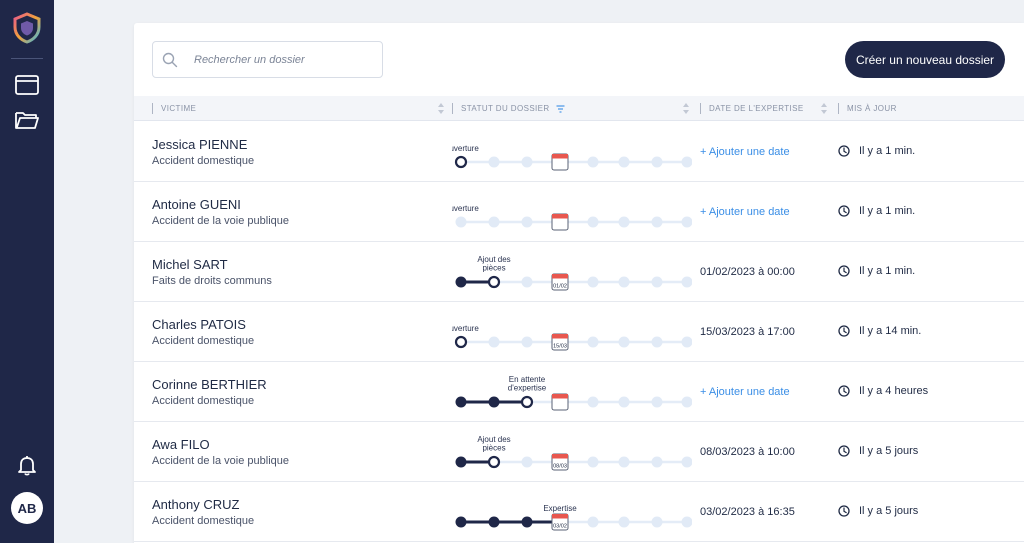  What do you see at coordinates (883, 391) in the screenshot?
I see `updated-cell: Il y a 4 heures` at bounding box center [883, 391].